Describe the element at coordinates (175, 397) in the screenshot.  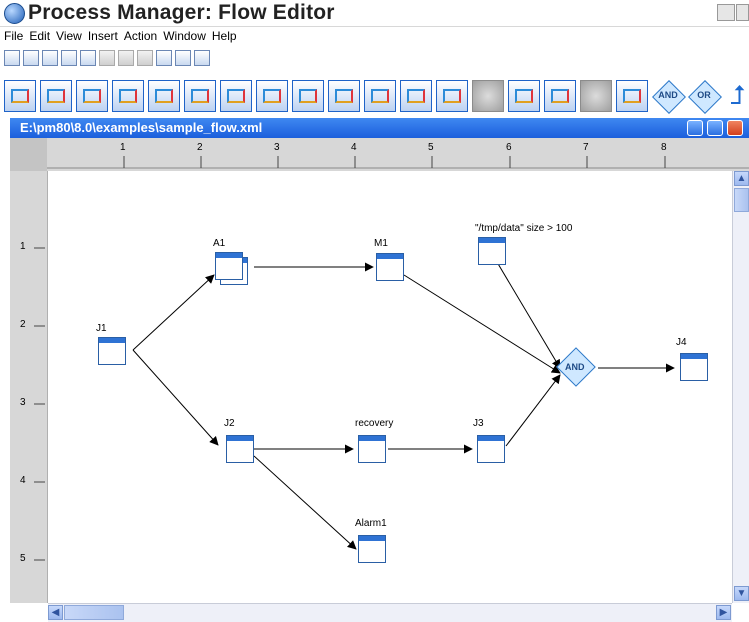
I see `link-j1-j2` at that location.